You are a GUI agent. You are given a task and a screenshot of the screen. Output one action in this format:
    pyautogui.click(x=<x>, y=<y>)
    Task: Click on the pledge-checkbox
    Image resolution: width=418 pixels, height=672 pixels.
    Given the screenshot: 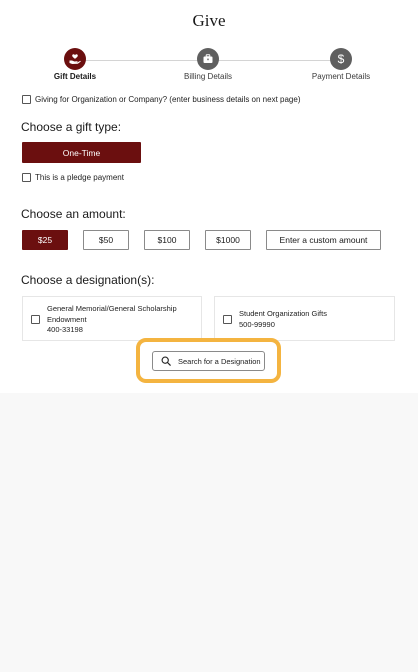 What is the action you would take?
    pyautogui.click(x=26, y=177)
    